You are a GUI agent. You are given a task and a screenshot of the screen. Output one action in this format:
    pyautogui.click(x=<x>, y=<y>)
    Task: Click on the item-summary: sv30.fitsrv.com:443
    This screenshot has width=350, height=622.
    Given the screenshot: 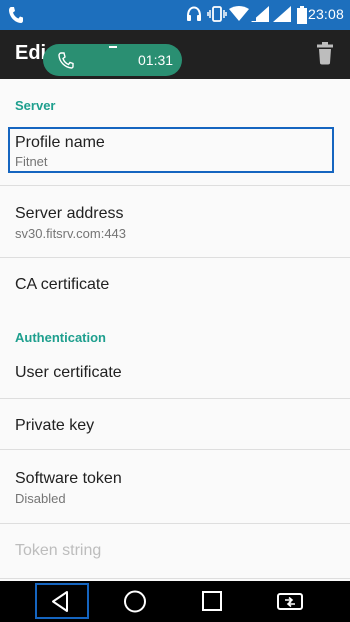 What is the action you would take?
    pyautogui.click(x=71, y=233)
    